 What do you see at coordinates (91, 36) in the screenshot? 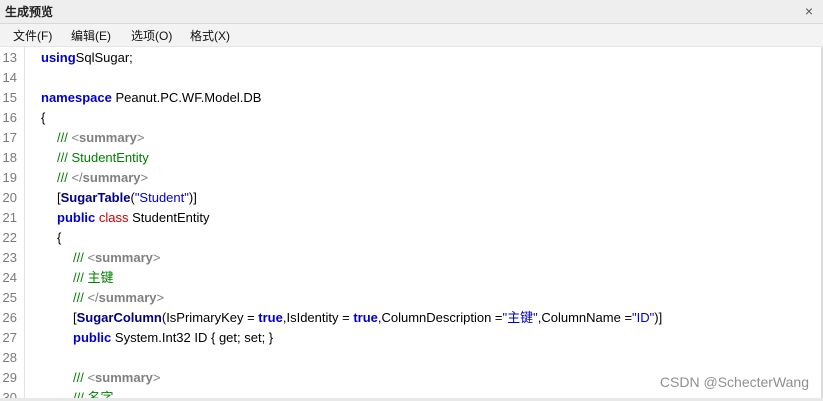
I see `menu-edit: 编辑(E)` at bounding box center [91, 36].